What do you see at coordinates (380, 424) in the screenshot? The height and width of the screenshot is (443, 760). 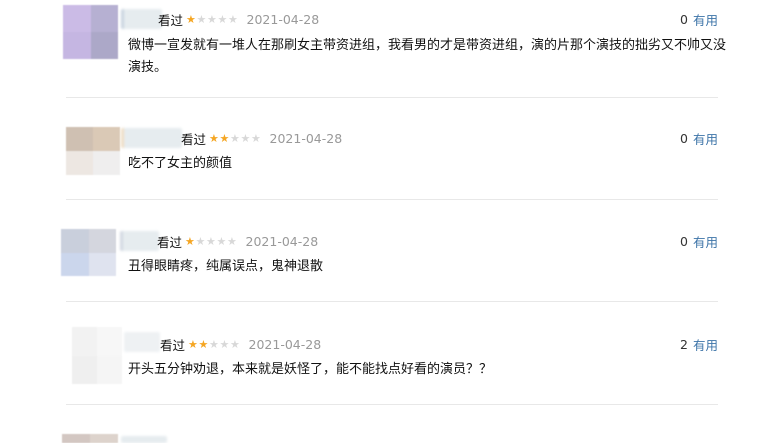 I see `comment-item-partial` at bounding box center [380, 424].